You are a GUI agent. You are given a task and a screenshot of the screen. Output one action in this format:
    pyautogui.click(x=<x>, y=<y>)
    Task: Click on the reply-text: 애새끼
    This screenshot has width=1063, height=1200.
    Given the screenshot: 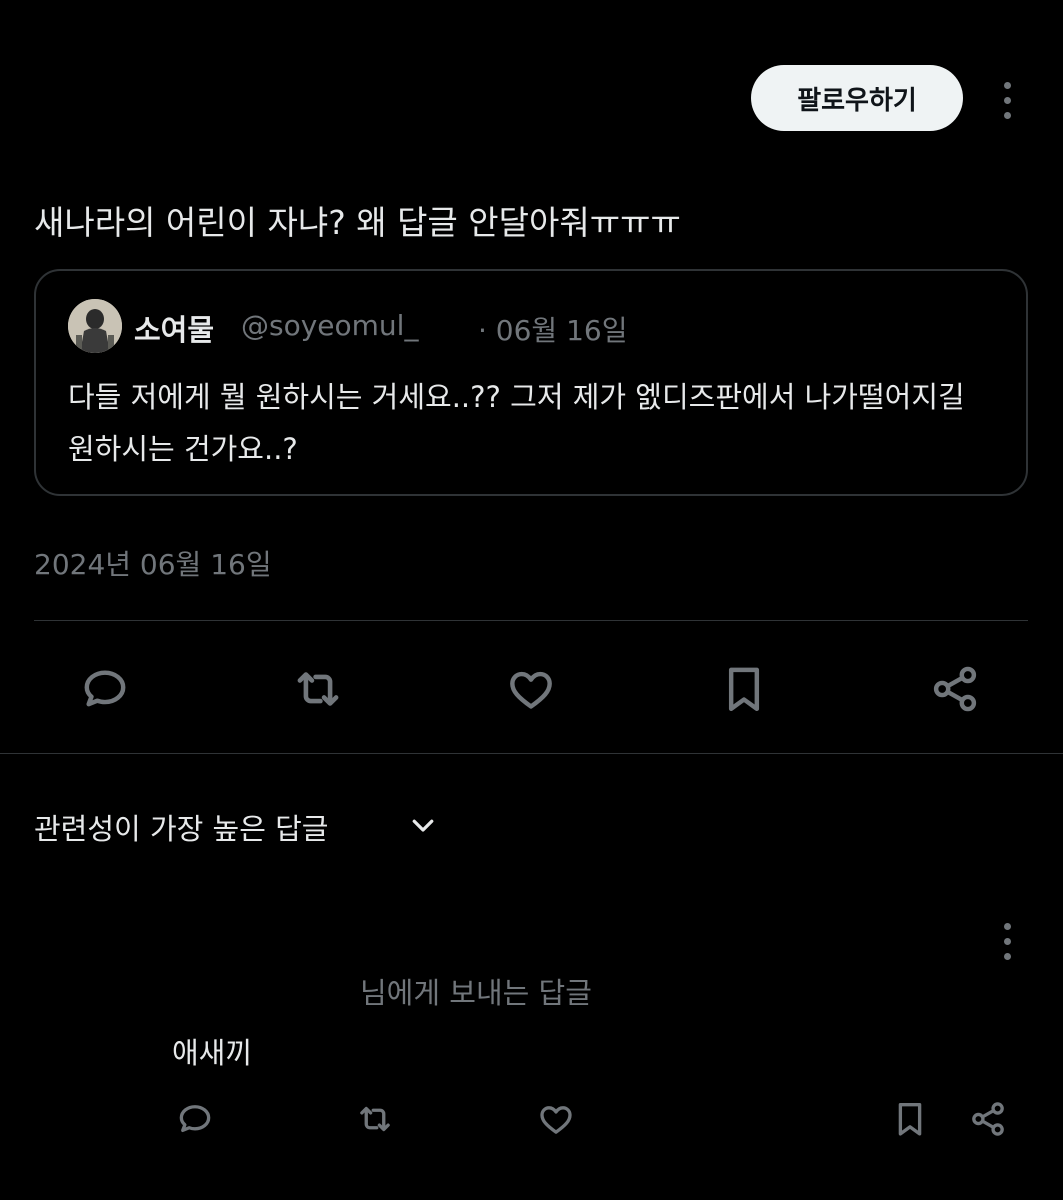 What is the action you would take?
    pyautogui.click(x=212, y=1053)
    